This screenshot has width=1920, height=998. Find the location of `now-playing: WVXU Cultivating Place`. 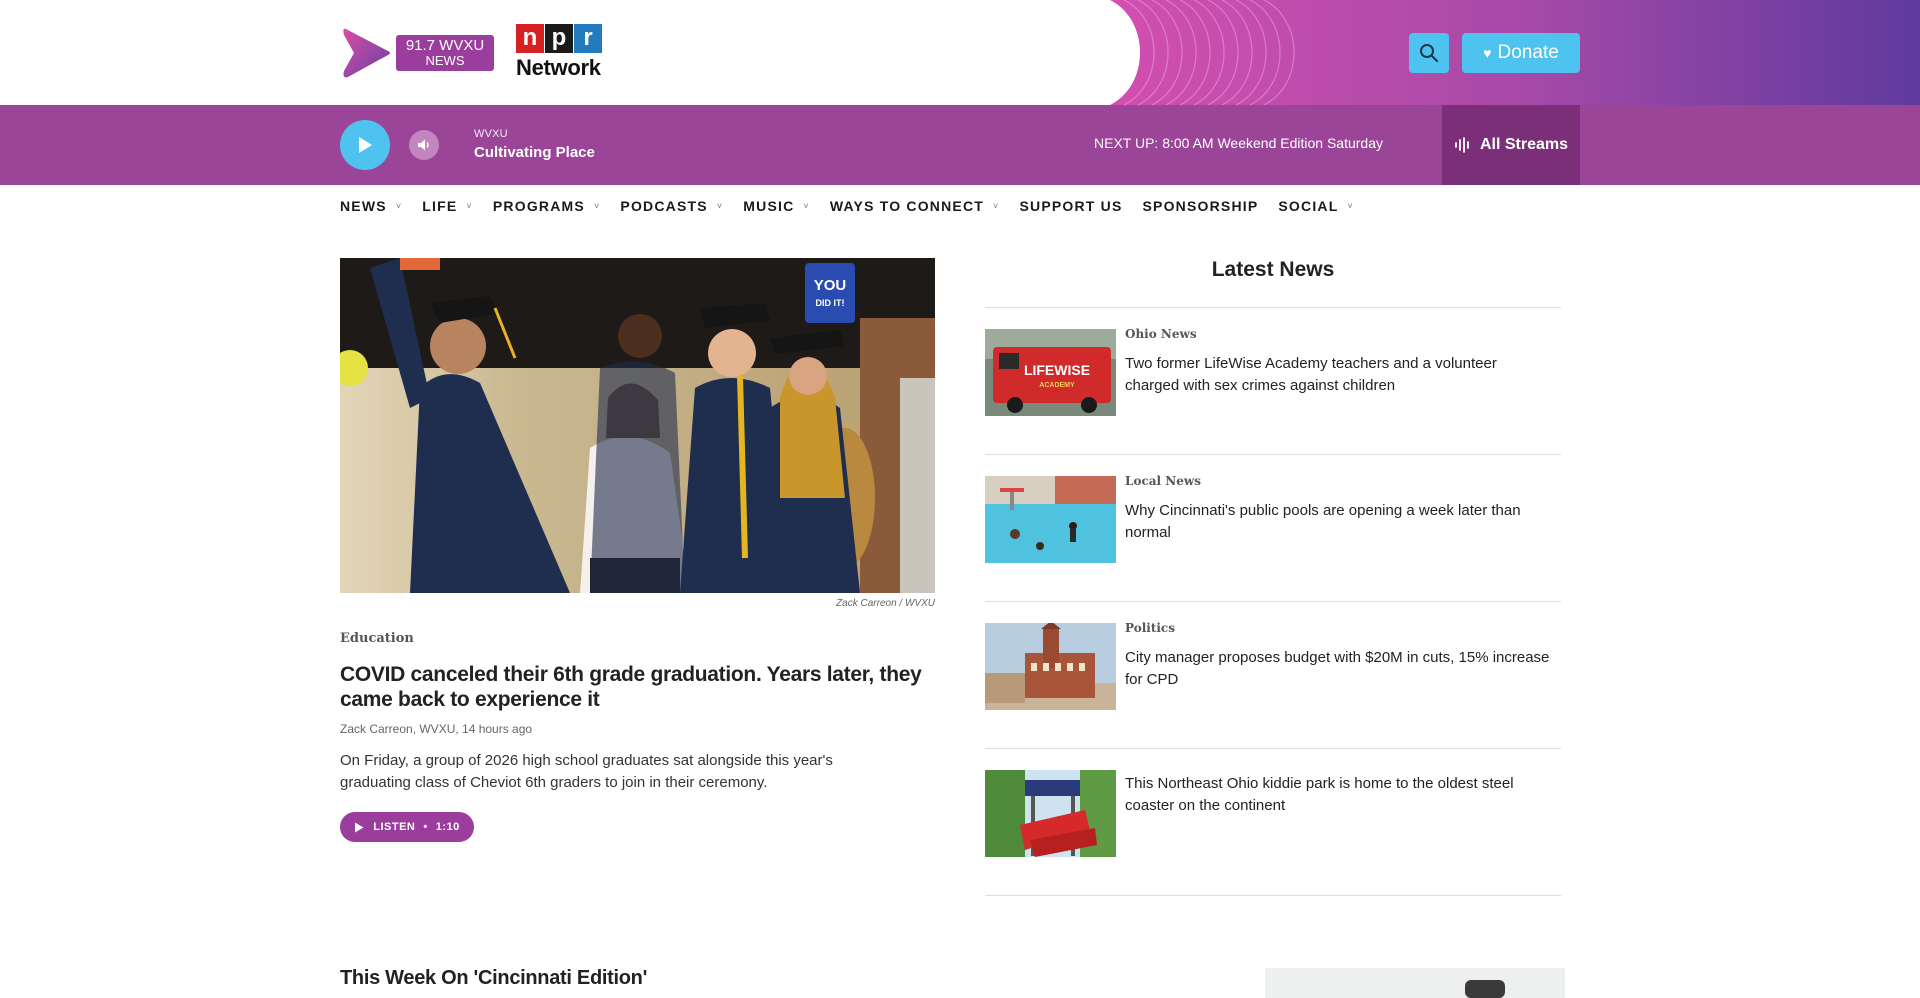

now-playing: WVXU Cultivating Place is located at coordinates (534, 144).